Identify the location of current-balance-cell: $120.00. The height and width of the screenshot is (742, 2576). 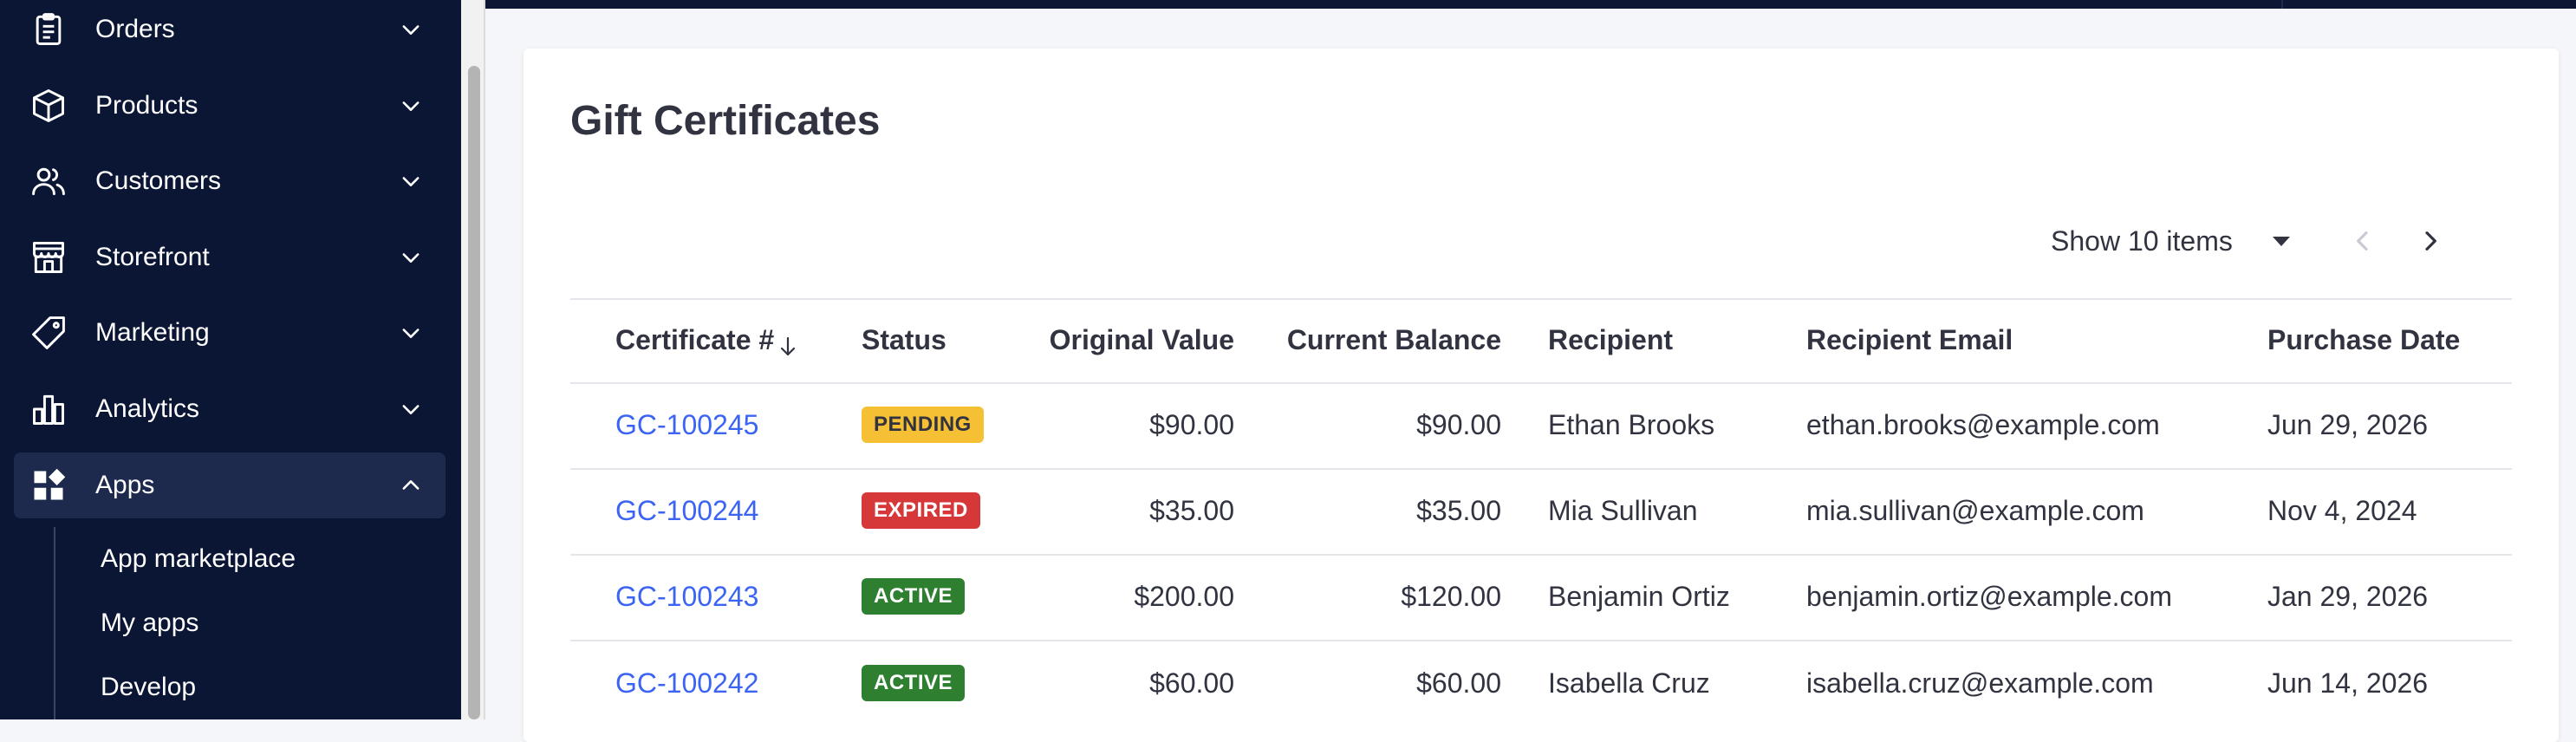
(1451, 596).